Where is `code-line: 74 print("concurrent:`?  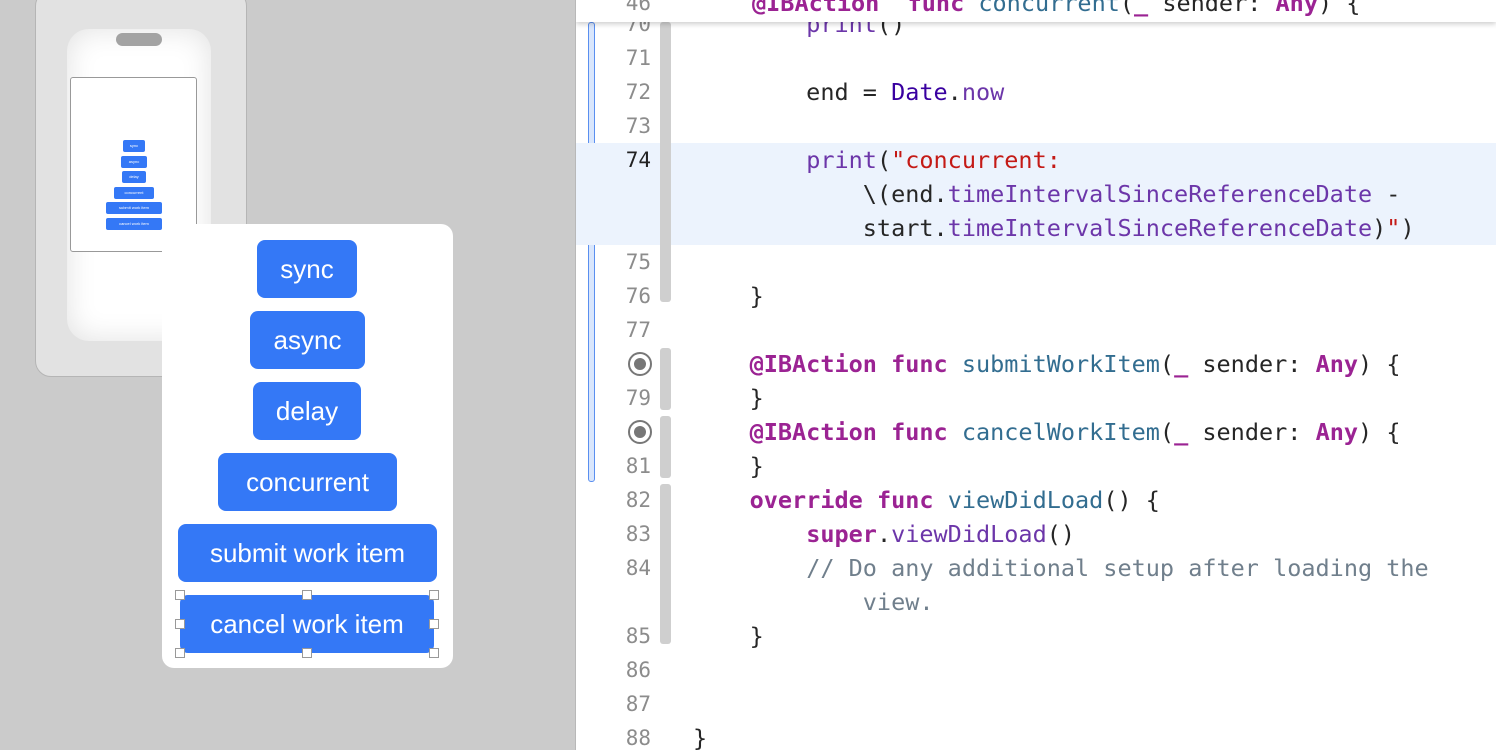 code-line: 74 print("concurrent: is located at coordinates (1036, 160).